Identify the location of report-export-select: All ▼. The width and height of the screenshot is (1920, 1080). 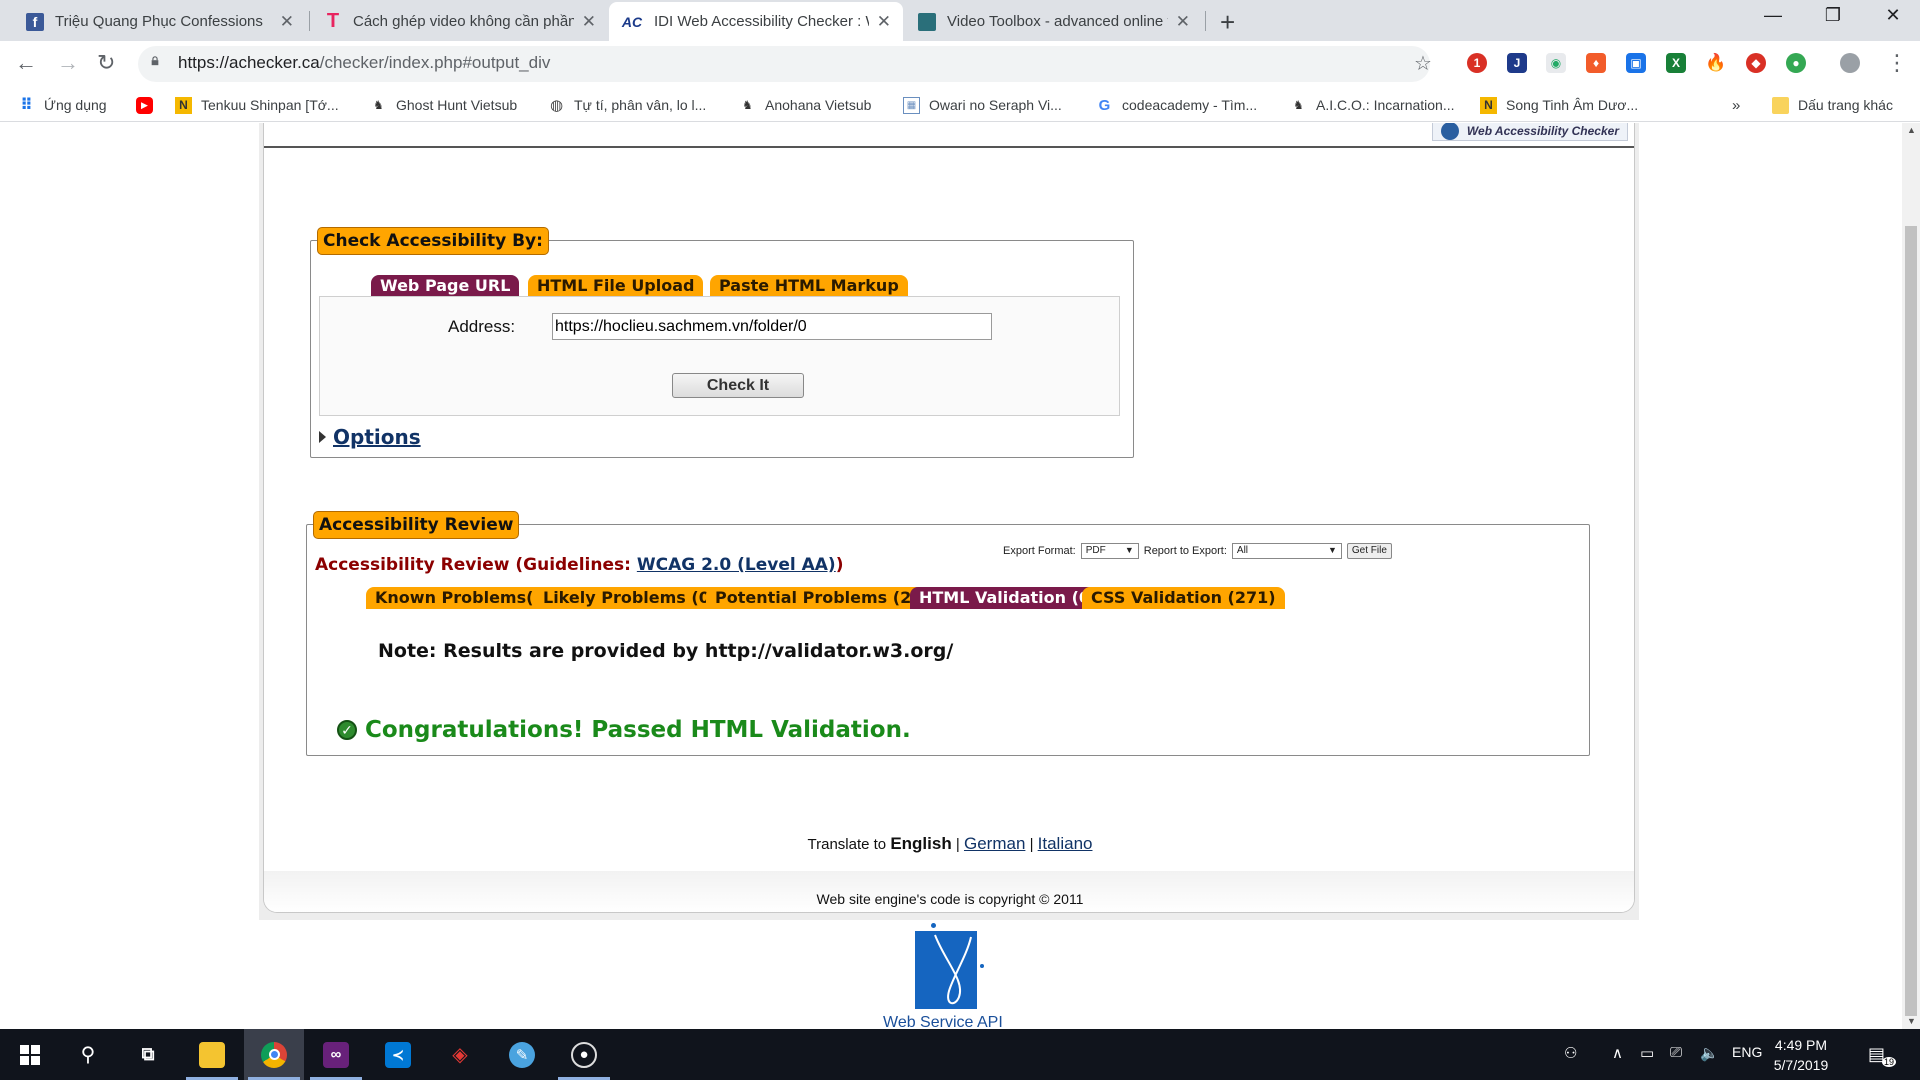
(1286, 551).